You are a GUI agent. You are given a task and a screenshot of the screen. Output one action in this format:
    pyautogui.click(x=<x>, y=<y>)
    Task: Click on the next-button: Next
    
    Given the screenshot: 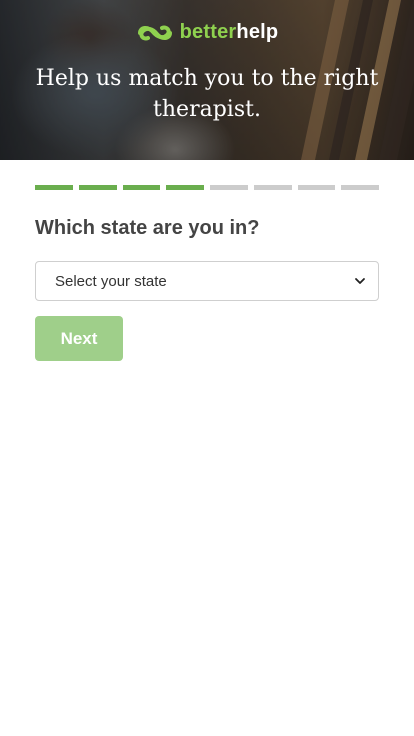 What is the action you would take?
    pyautogui.click(x=79, y=338)
    